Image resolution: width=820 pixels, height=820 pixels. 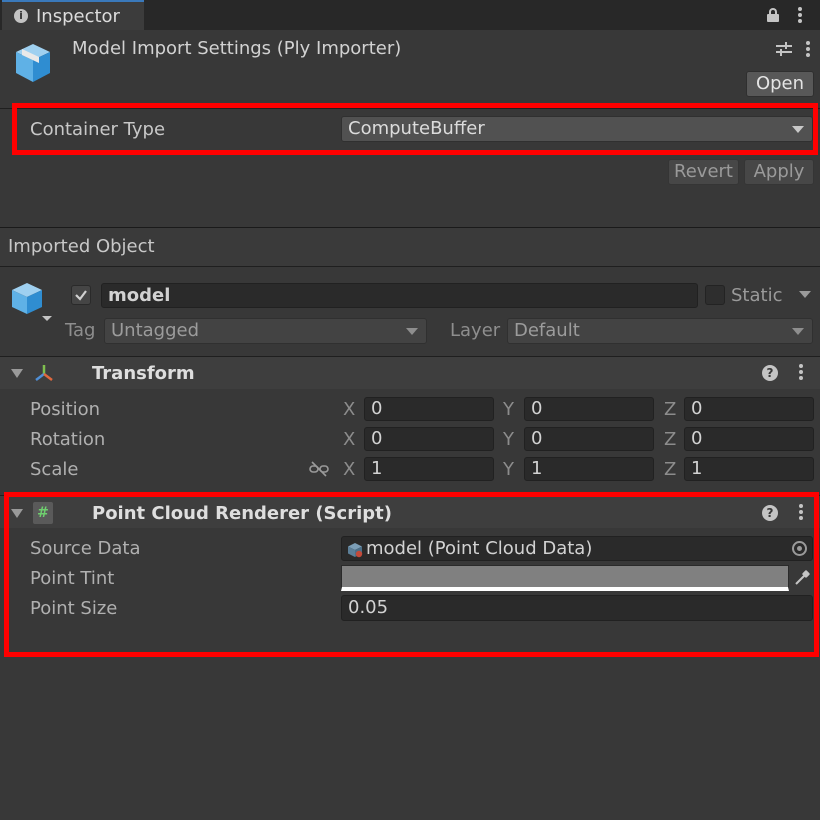 What do you see at coordinates (54, 469) in the screenshot?
I see `scale-label: Scale` at bounding box center [54, 469].